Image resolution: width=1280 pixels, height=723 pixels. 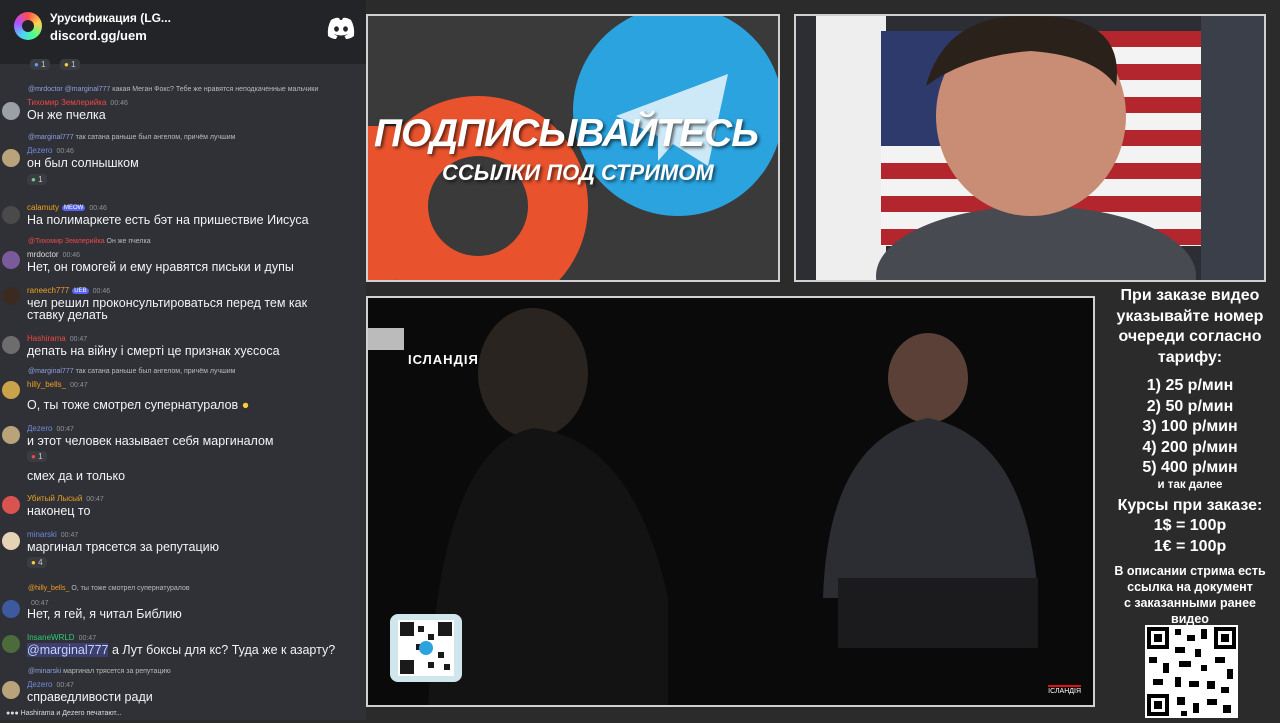 What do you see at coordinates (59, 511) in the screenshot?
I see `message-text: наконец то` at bounding box center [59, 511].